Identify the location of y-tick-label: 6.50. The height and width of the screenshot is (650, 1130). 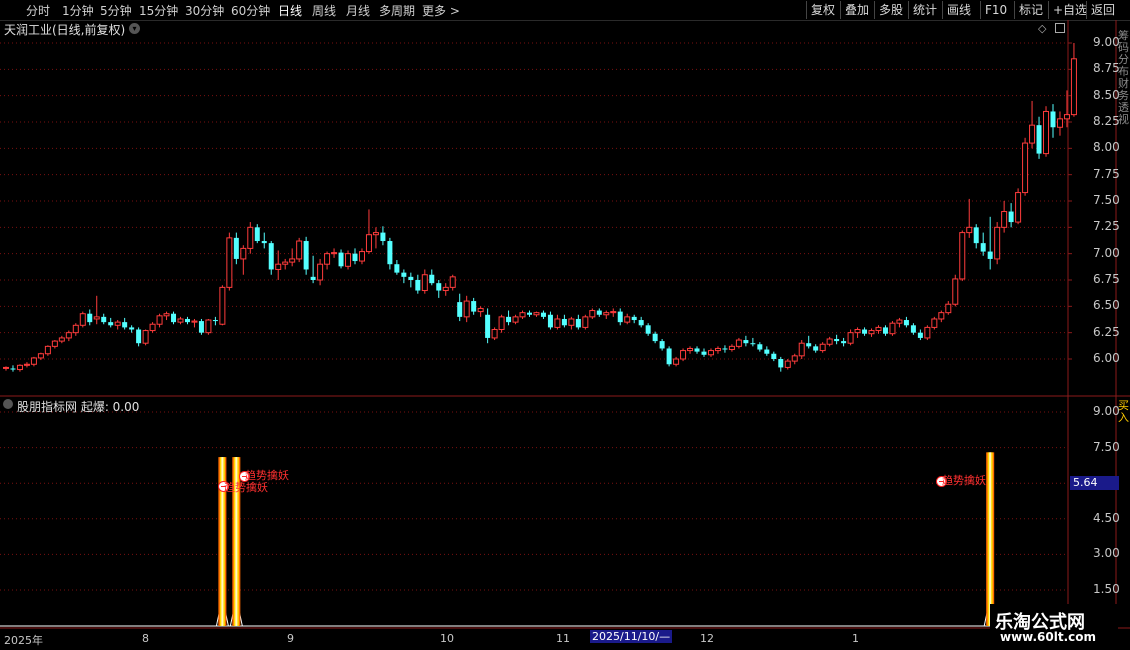
(1106, 305).